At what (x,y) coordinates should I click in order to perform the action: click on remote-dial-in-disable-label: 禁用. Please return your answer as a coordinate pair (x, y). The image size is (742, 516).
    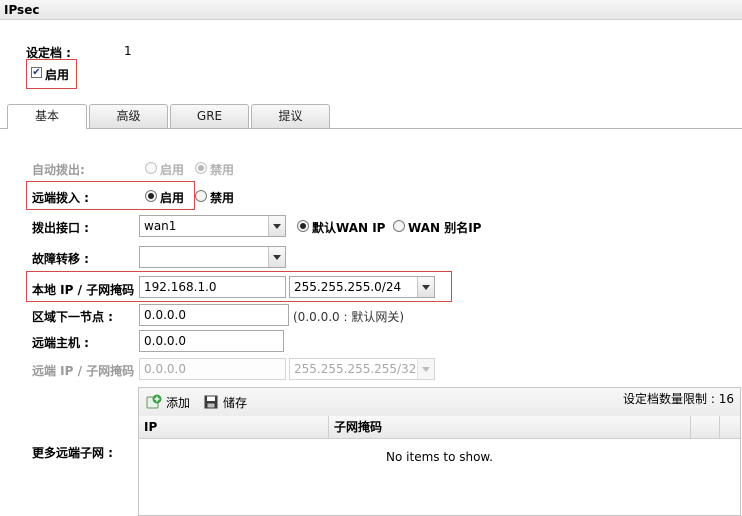
    Looking at the image, I should click on (222, 198).